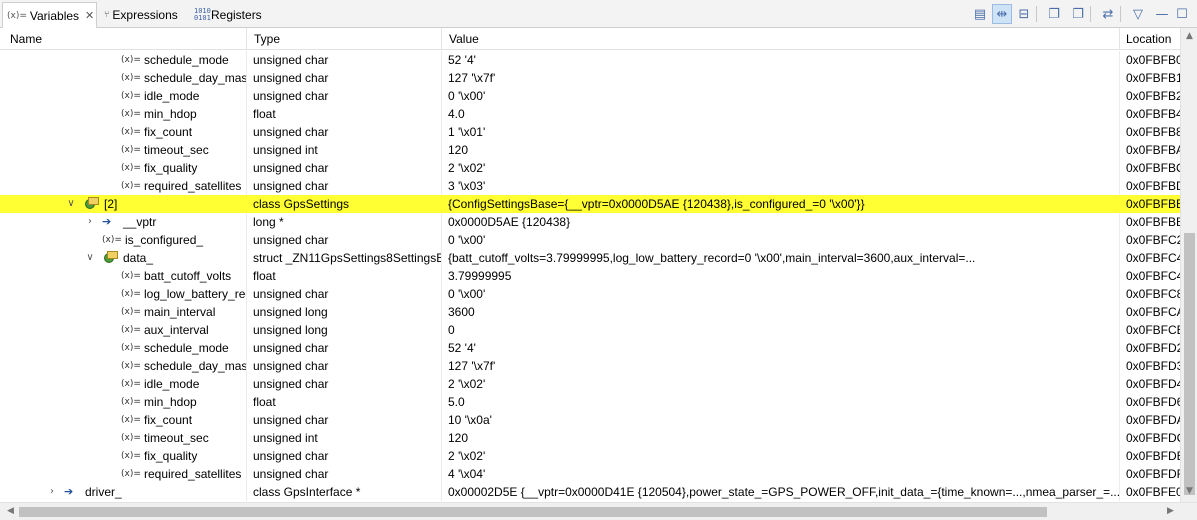 The height and width of the screenshot is (520, 1197). I want to click on name-cell: (x)= idle_mode, so click(123, 96).